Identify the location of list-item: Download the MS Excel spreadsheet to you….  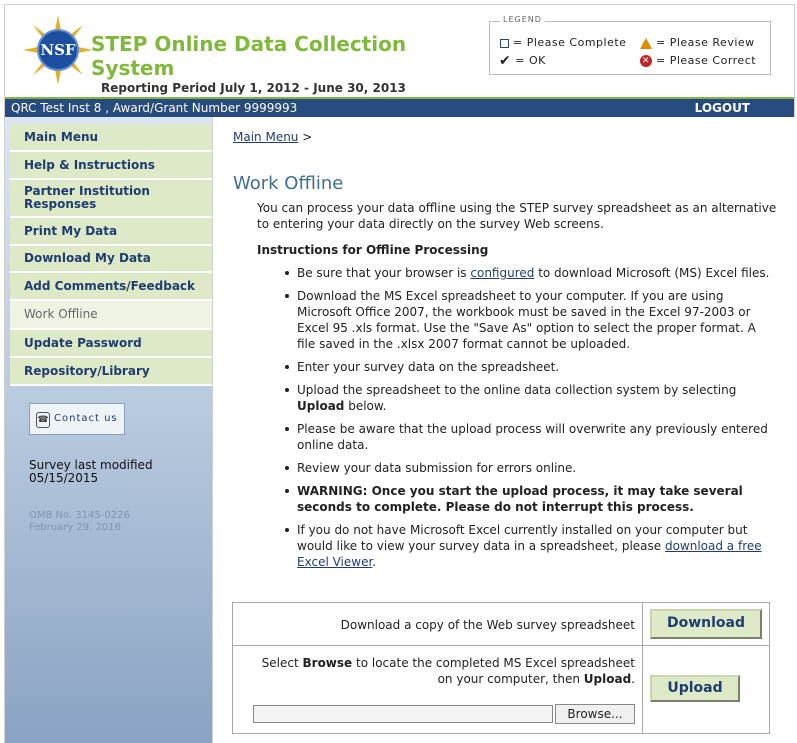
(531, 320).